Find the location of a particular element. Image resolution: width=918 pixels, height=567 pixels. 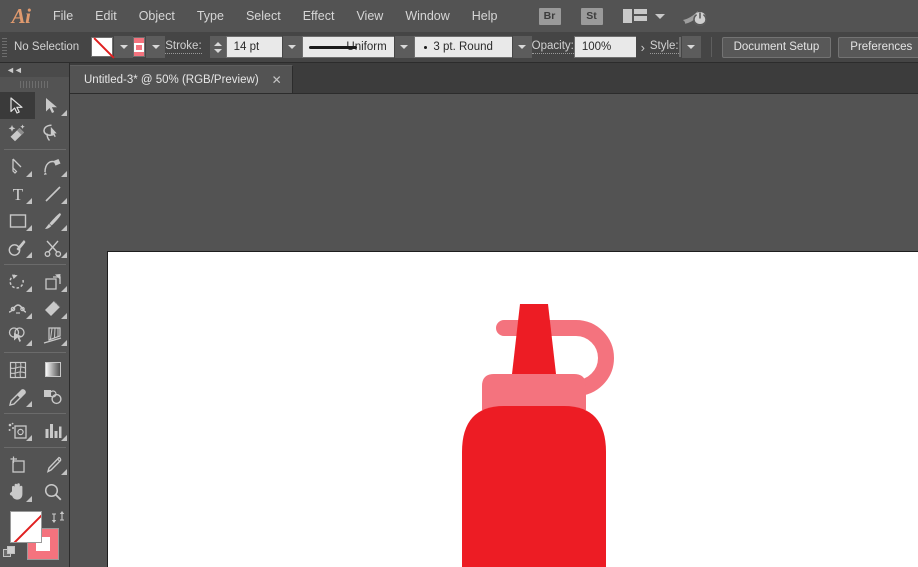

preferences-button: Preferences is located at coordinates (878, 47).